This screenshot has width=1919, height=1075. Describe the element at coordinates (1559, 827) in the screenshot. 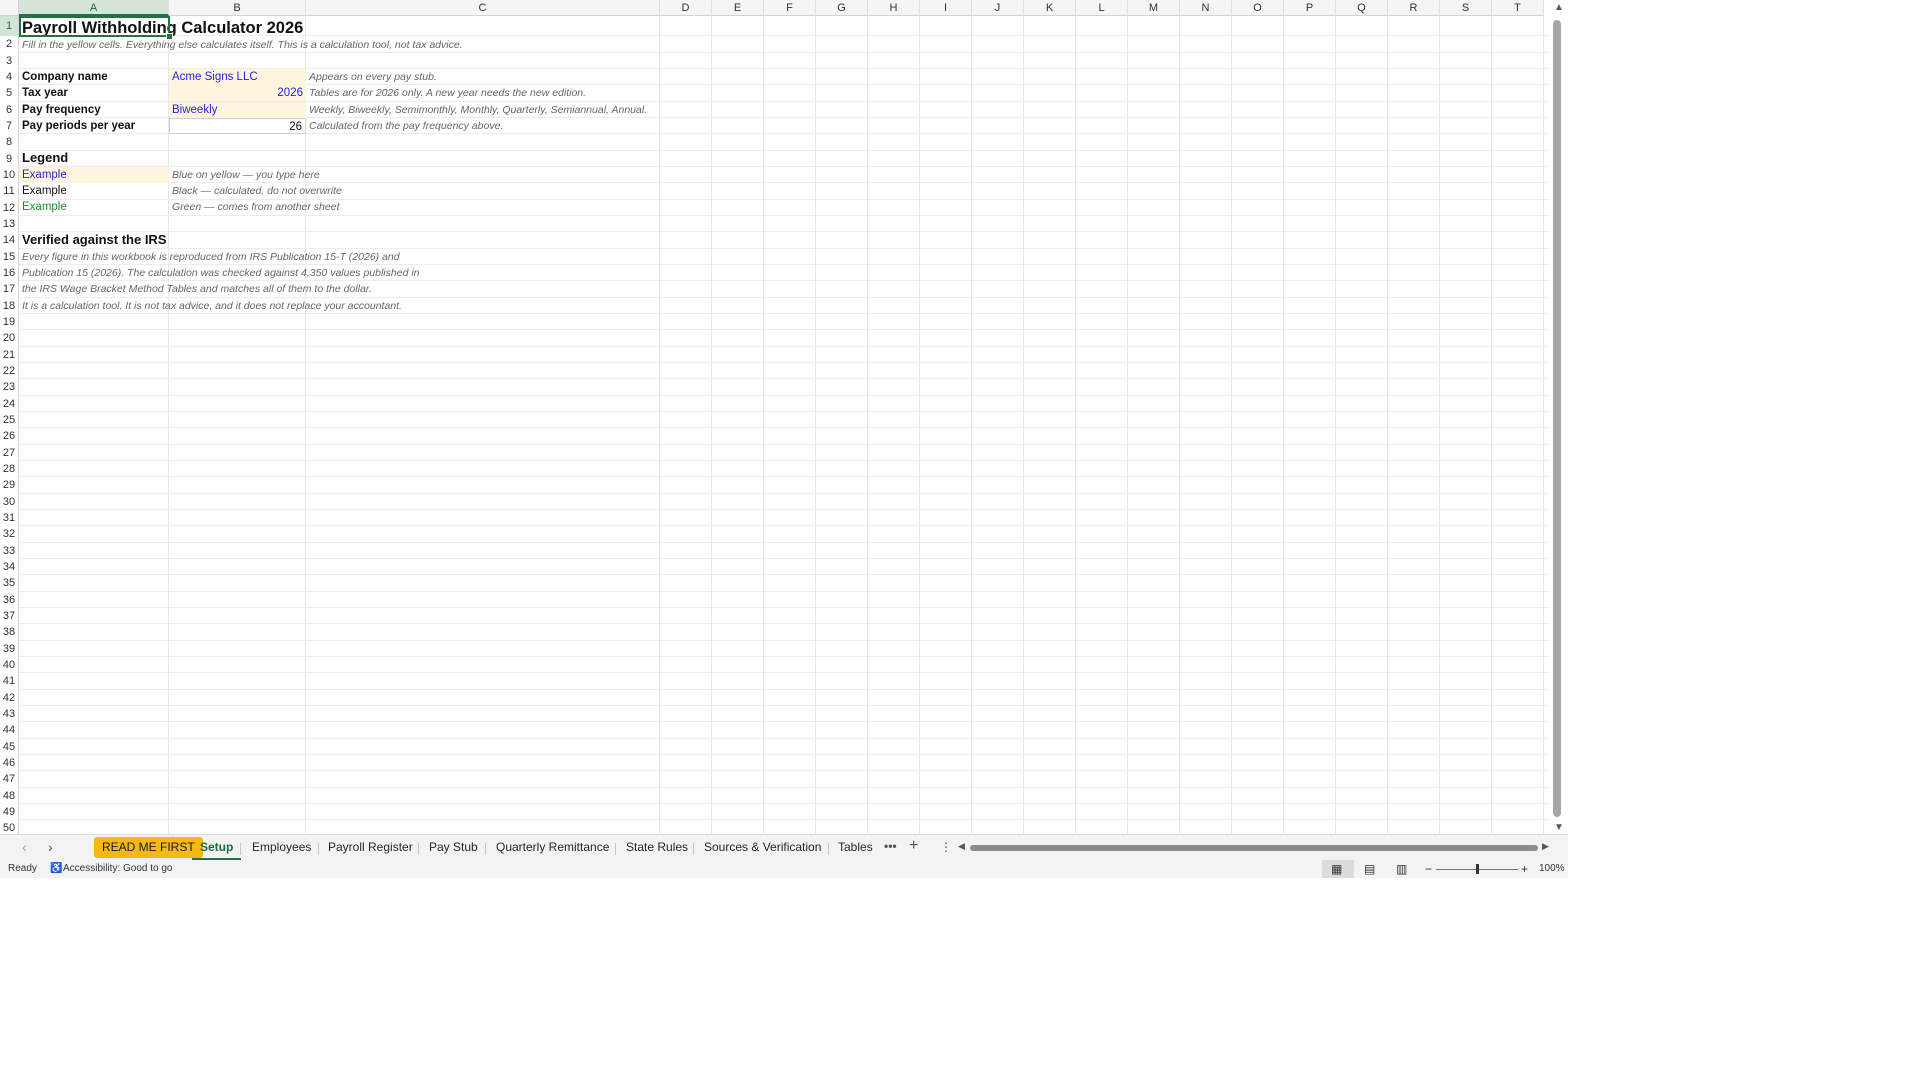

I see `scroll-down-arrow-icon: ▼` at that location.